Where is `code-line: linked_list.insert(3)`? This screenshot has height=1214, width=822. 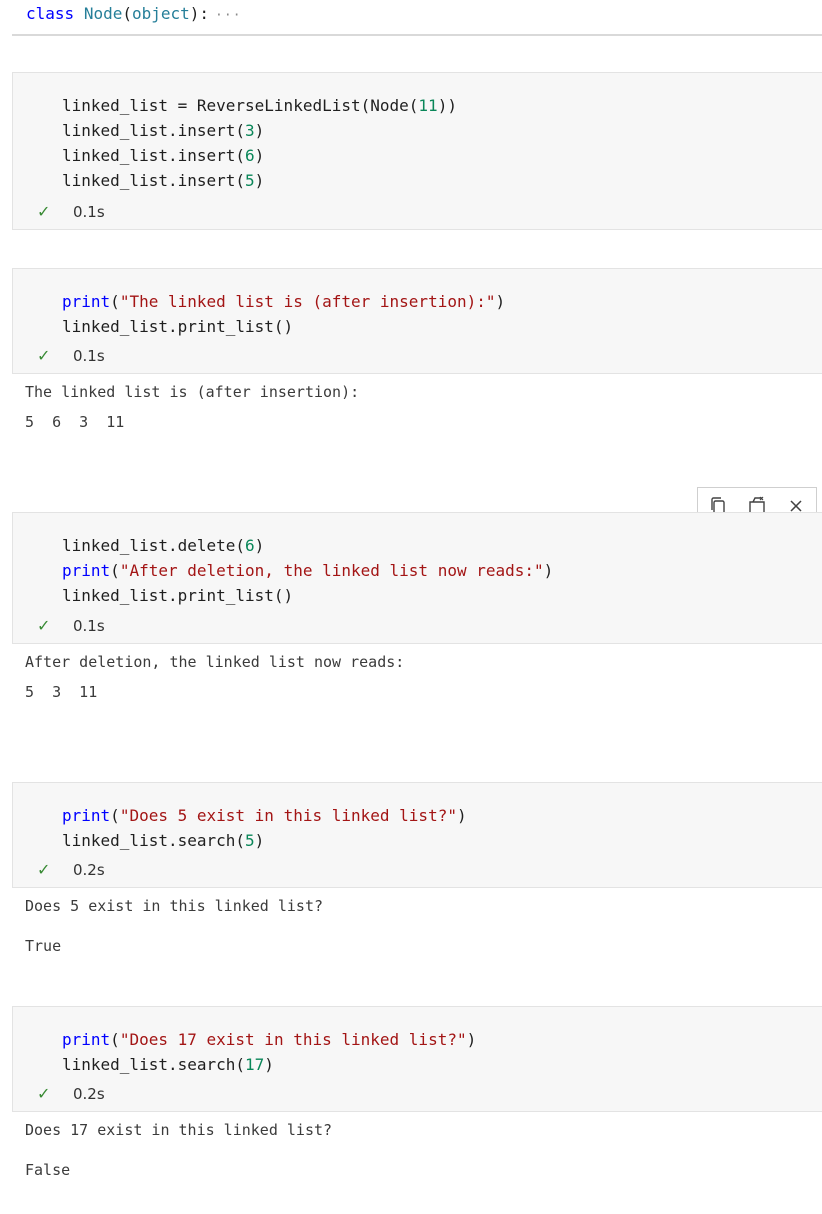 code-line: linked_list.insert(3) is located at coordinates (259, 130).